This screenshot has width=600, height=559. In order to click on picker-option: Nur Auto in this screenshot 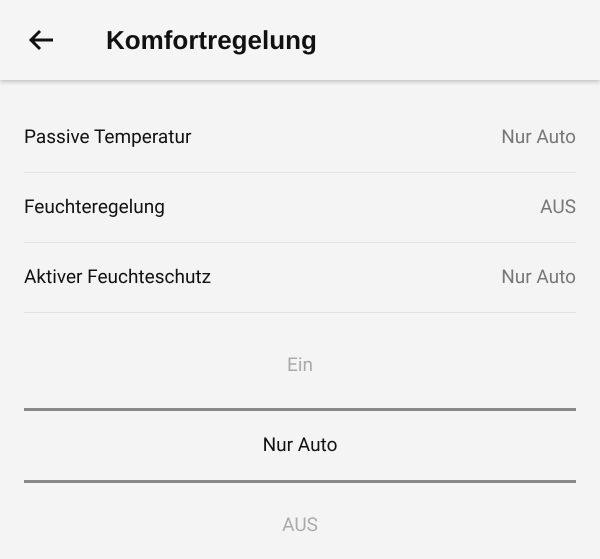, I will do `click(300, 445)`.